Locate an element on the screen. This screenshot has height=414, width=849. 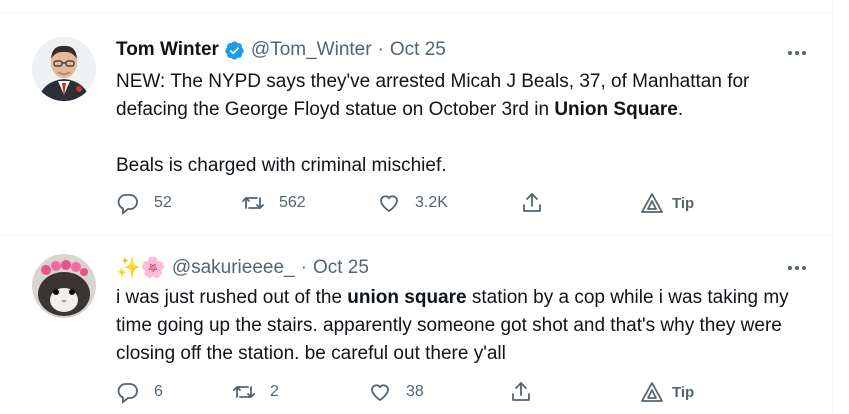
reply-button: 6 is located at coordinates (139, 392).